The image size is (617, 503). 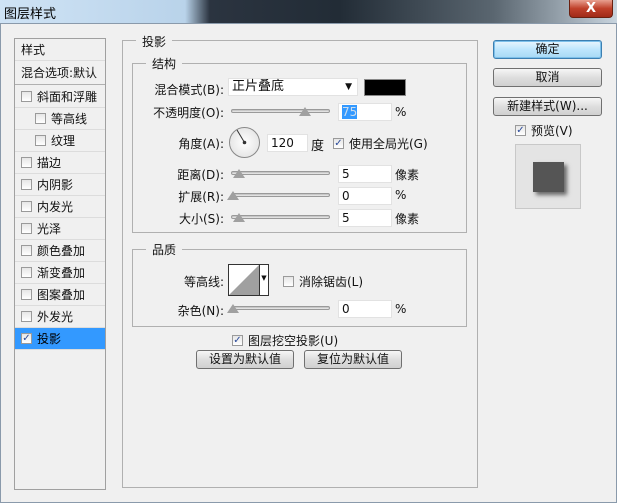 I want to click on distance-slider, so click(x=280, y=173).